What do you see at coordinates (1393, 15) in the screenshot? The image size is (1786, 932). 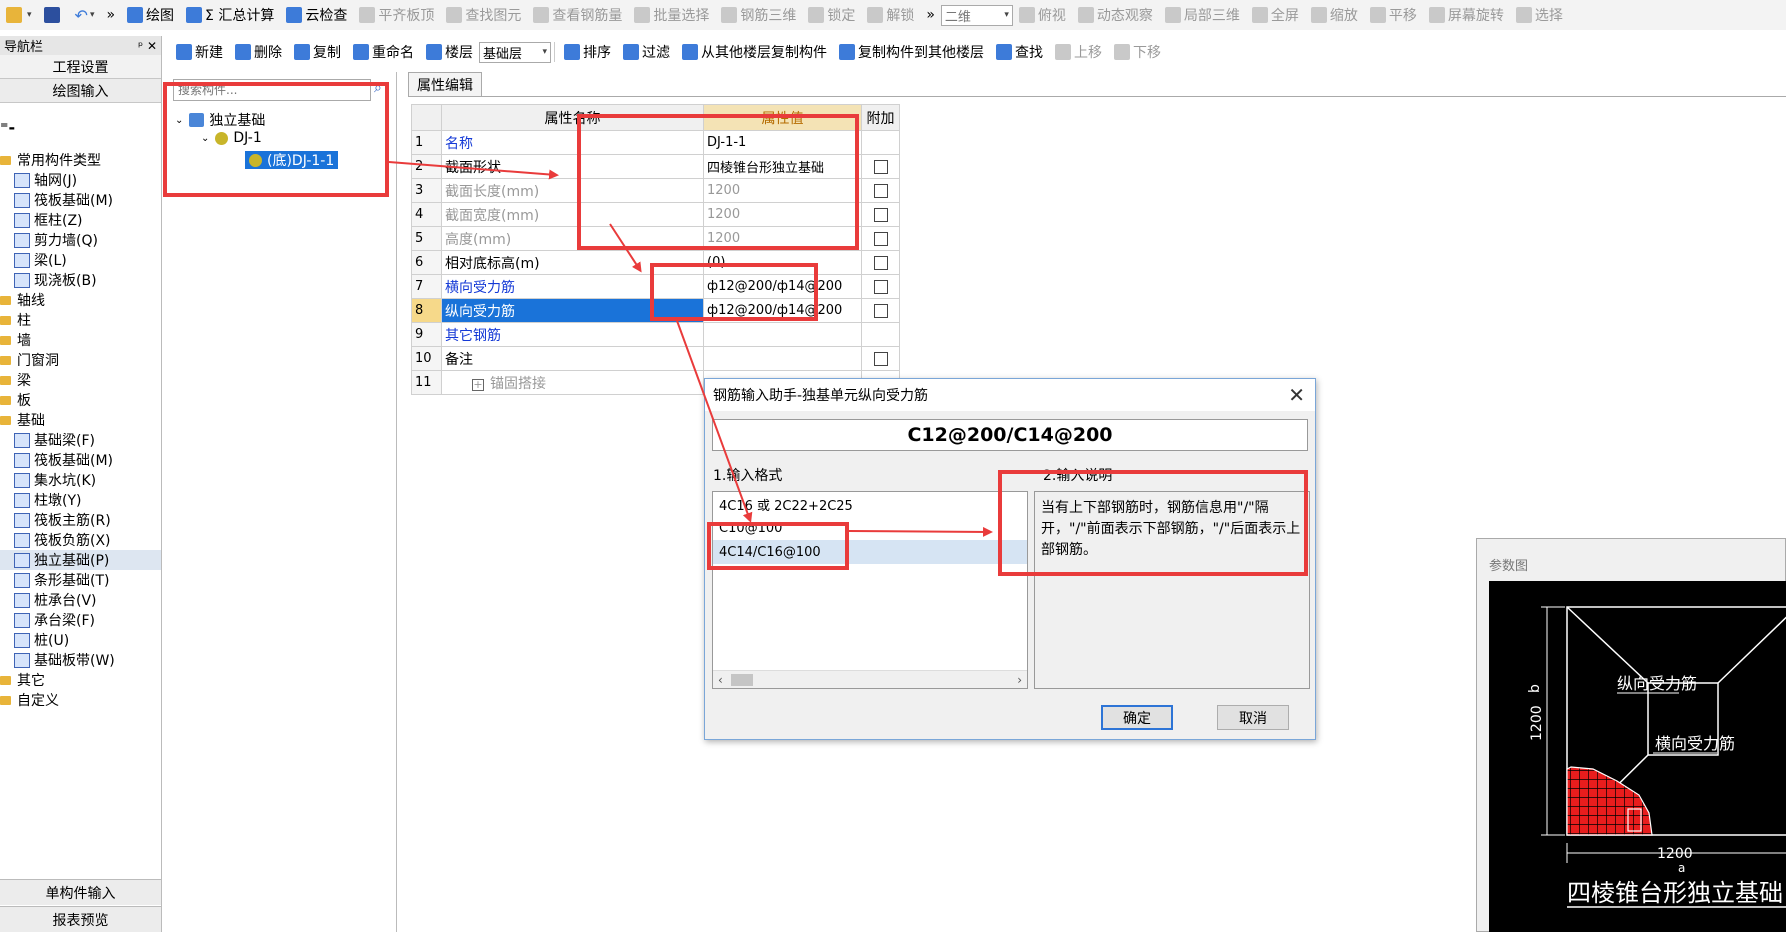 I see `view-tool-5: 平移` at bounding box center [1393, 15].